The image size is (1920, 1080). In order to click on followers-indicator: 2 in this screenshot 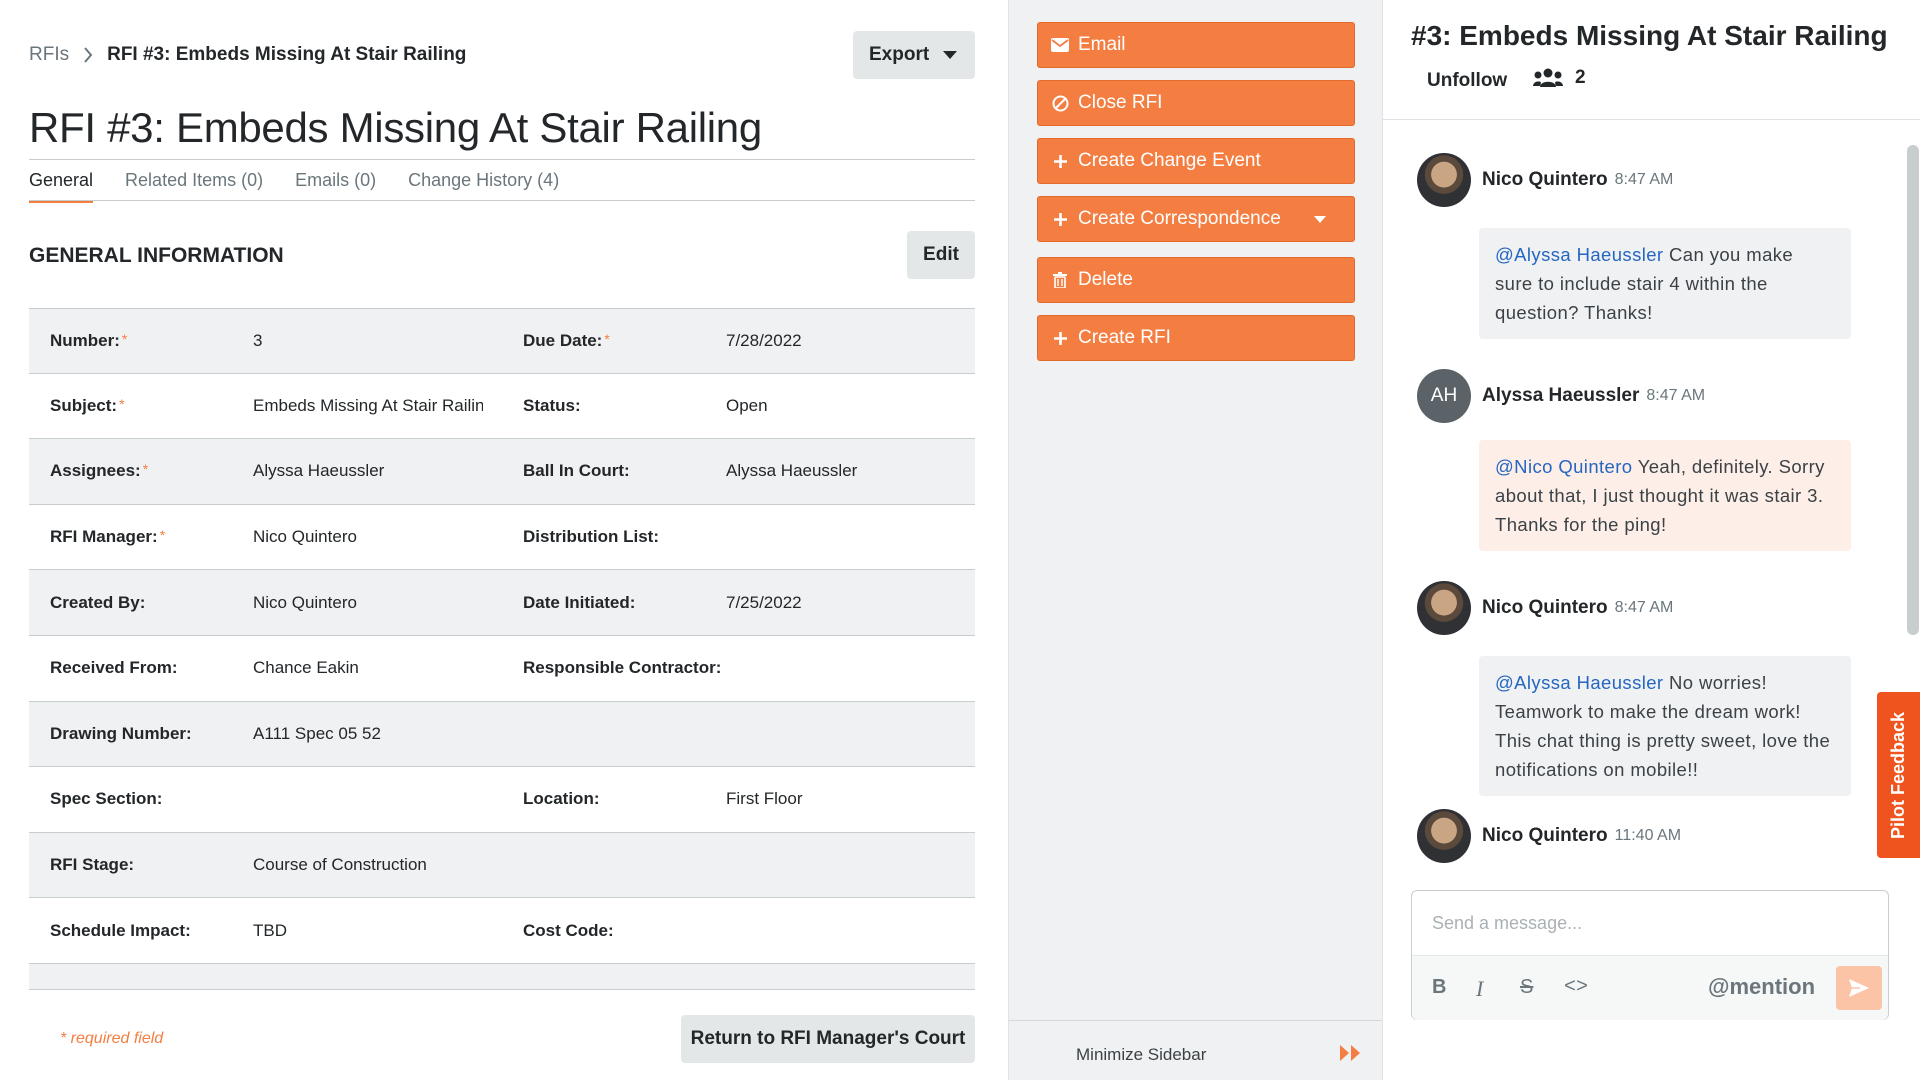, I will do `click(1559, 78)`.